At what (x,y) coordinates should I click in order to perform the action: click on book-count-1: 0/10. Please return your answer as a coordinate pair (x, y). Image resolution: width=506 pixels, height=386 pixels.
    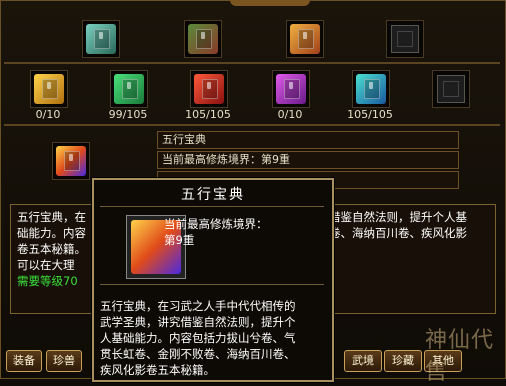
    Looking at the image, I should click on (48, 114).